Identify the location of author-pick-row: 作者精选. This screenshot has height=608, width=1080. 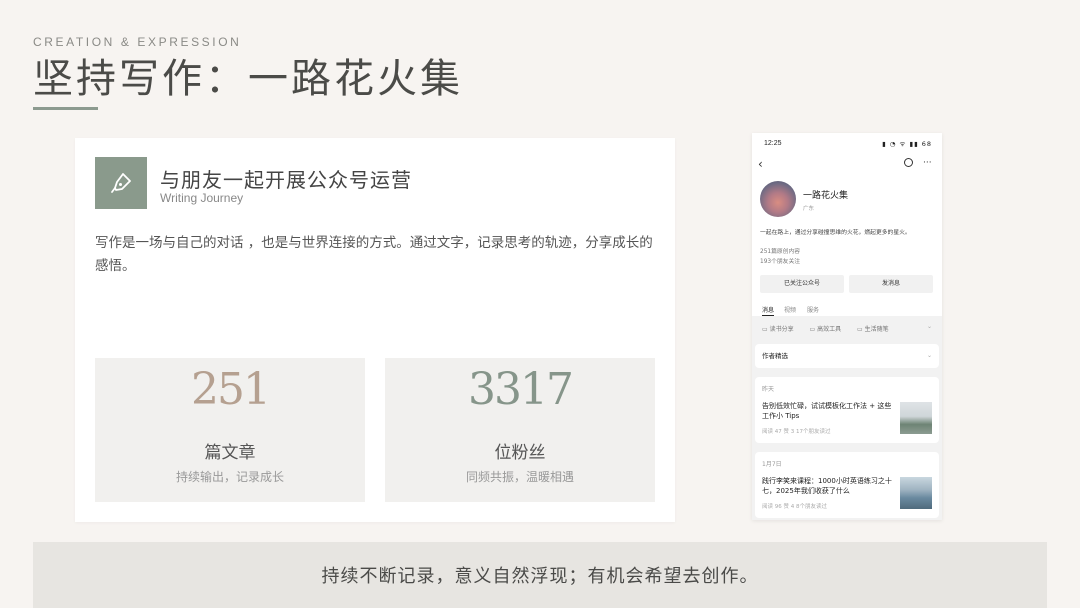
(847, 356).